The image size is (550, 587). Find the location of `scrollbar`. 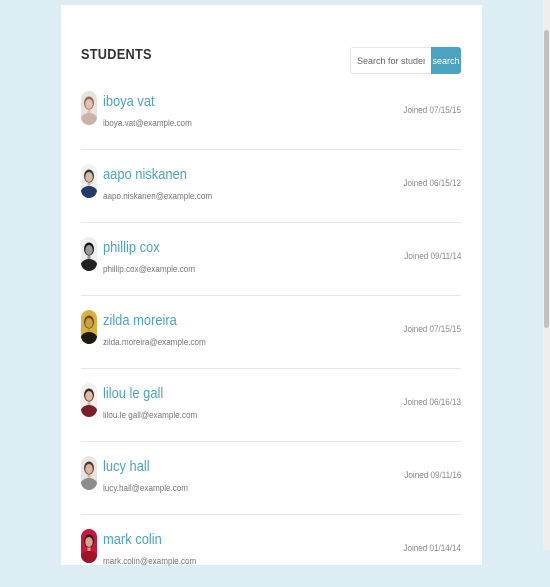

scrollbar is located at coordinates (546, 275).